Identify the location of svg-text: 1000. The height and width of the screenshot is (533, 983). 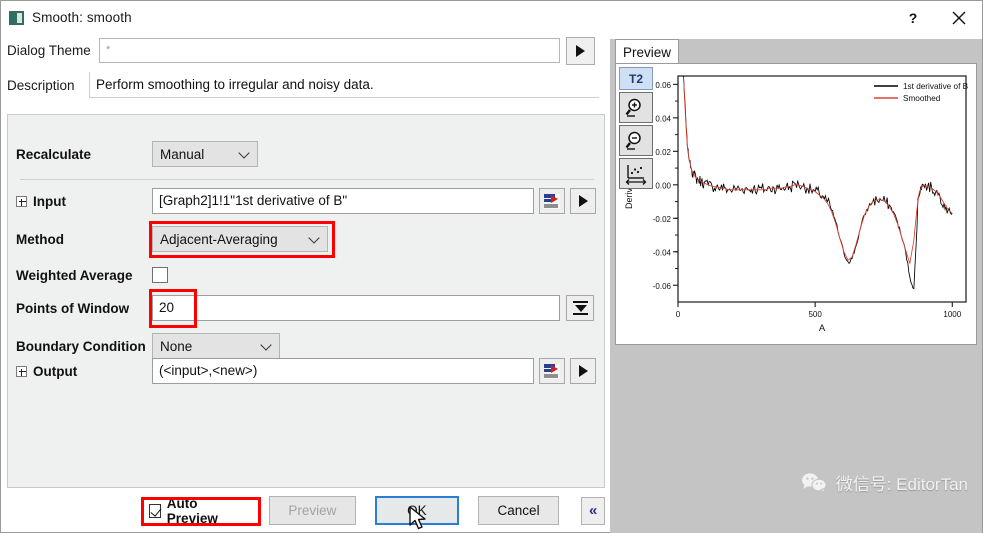
(952, 314).